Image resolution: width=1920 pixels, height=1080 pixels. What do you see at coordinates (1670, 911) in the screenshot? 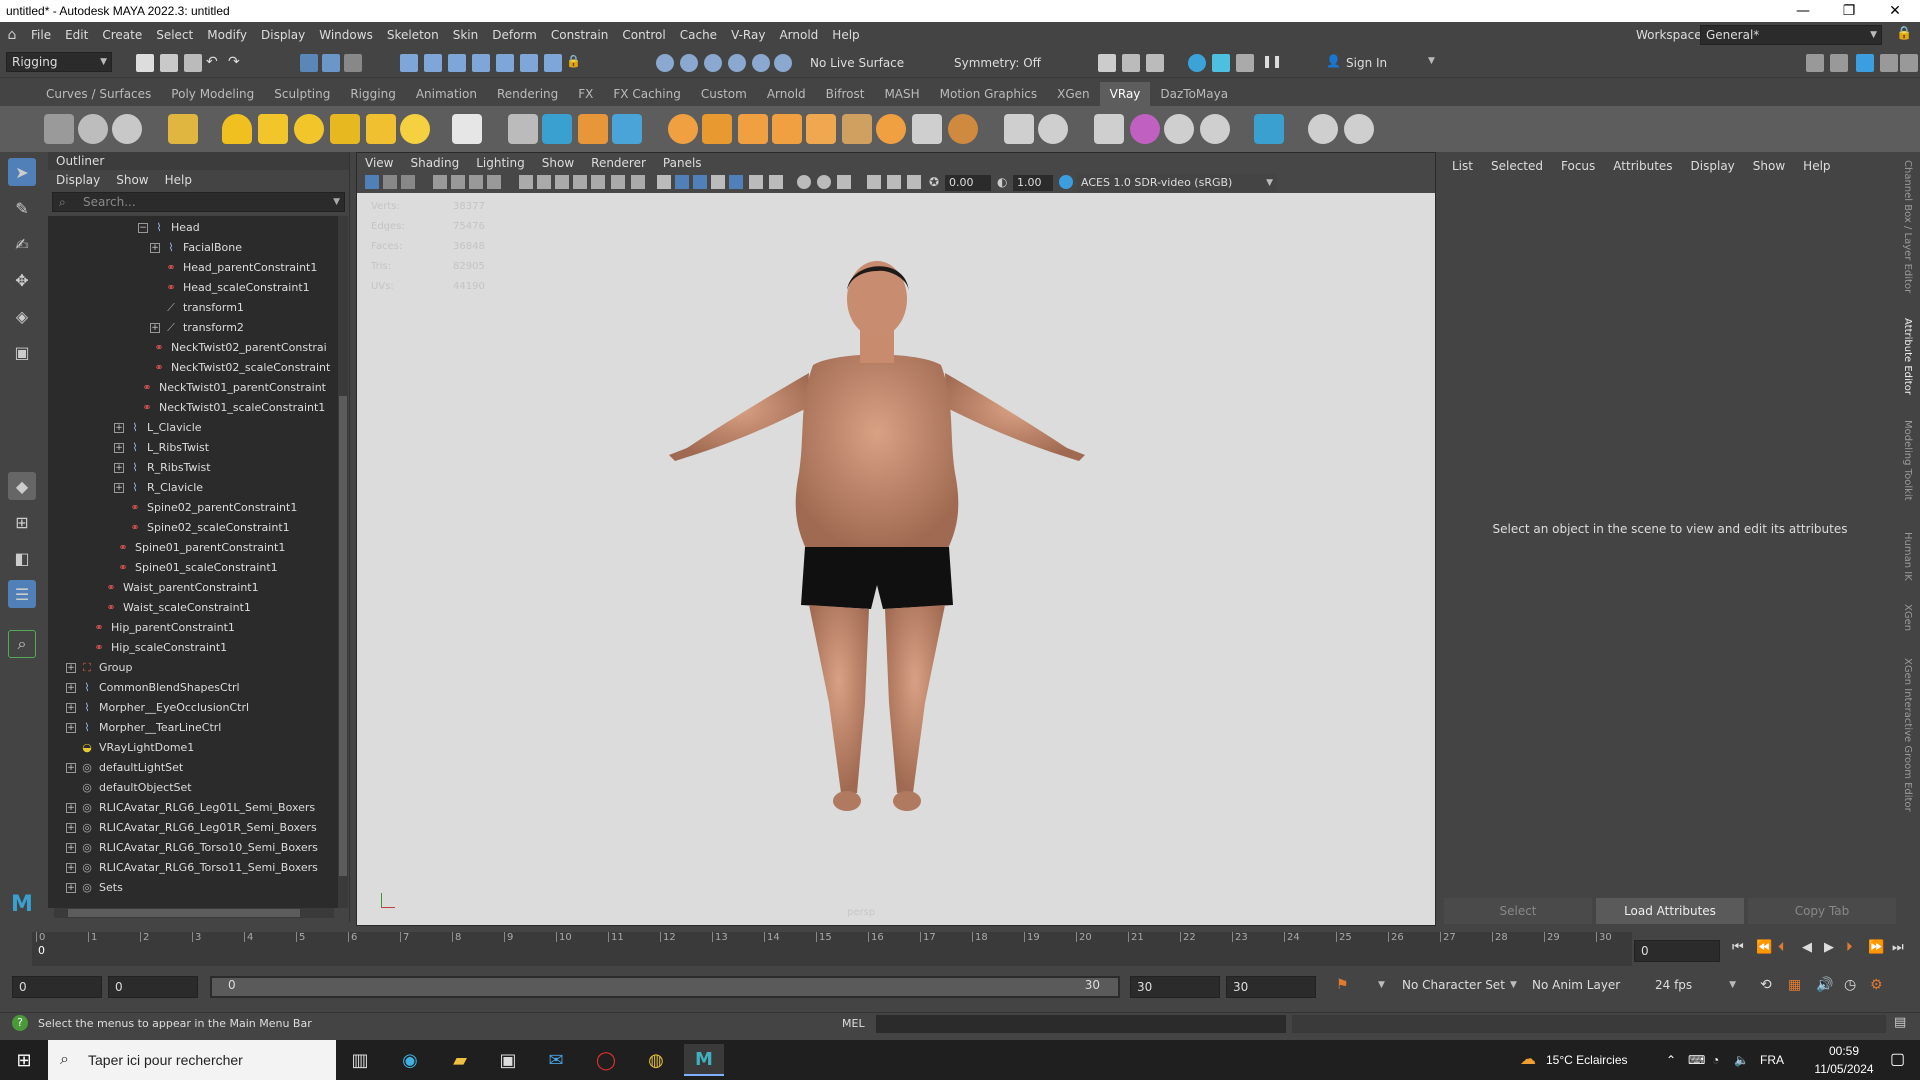
I see `load-attributes-button: Load Attributes` at bounding box center [1670, 911].